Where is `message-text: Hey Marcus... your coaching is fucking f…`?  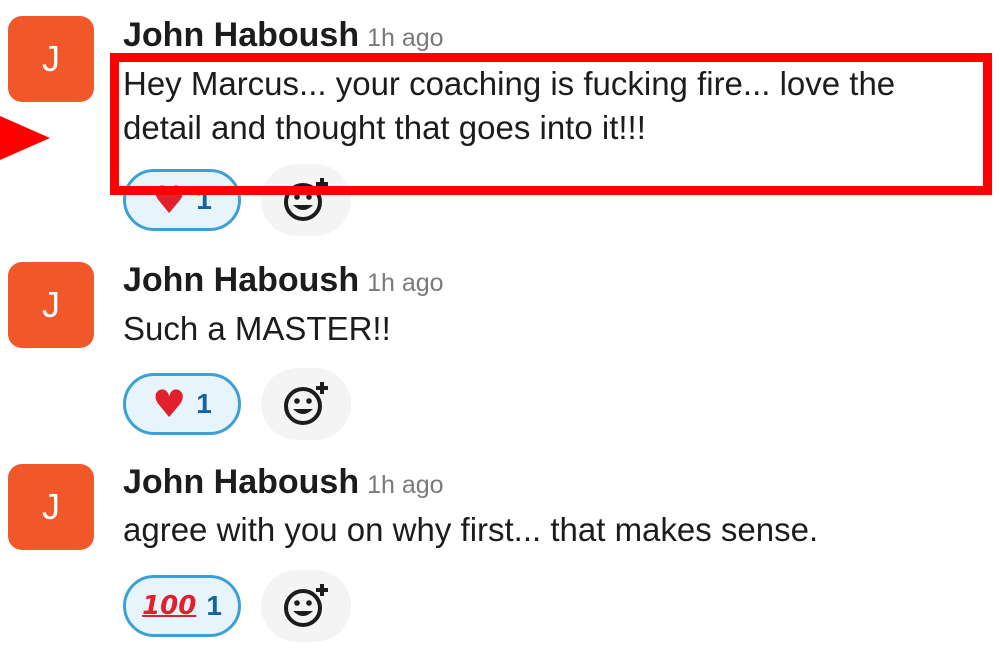 message-text: Hey Marcus... your coaching is fucking f… is located at coordinates (509, 106).